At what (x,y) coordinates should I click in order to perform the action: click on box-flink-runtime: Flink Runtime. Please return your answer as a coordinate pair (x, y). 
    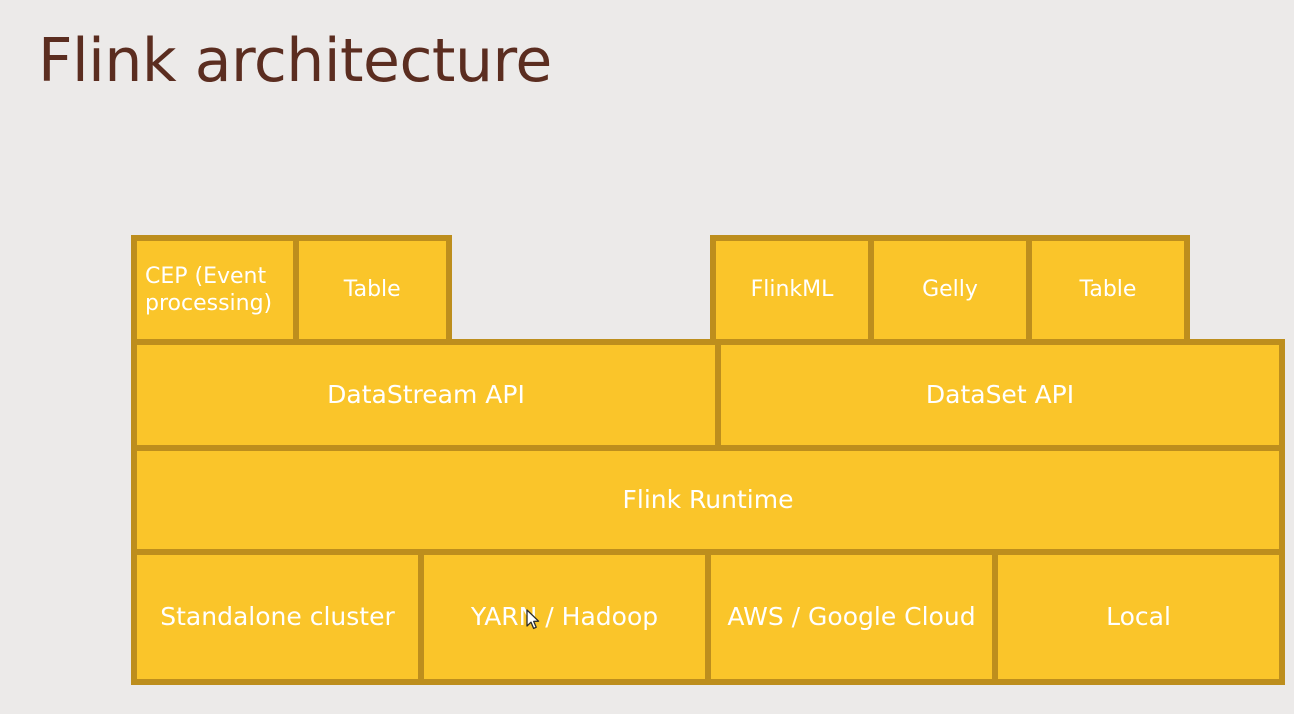
    Looking at the image, I should click on (708, 500).